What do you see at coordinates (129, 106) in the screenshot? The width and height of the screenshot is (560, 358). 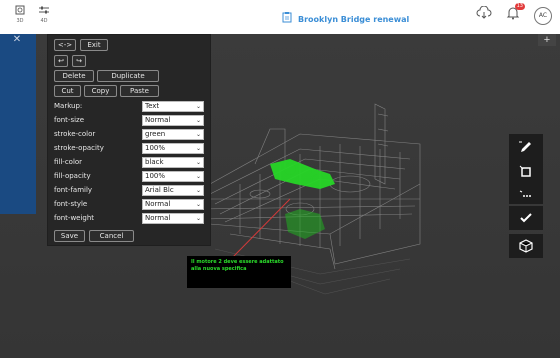 I see `property-row-markup: Markup: Text ⌄` at bounding box center [129, 106].